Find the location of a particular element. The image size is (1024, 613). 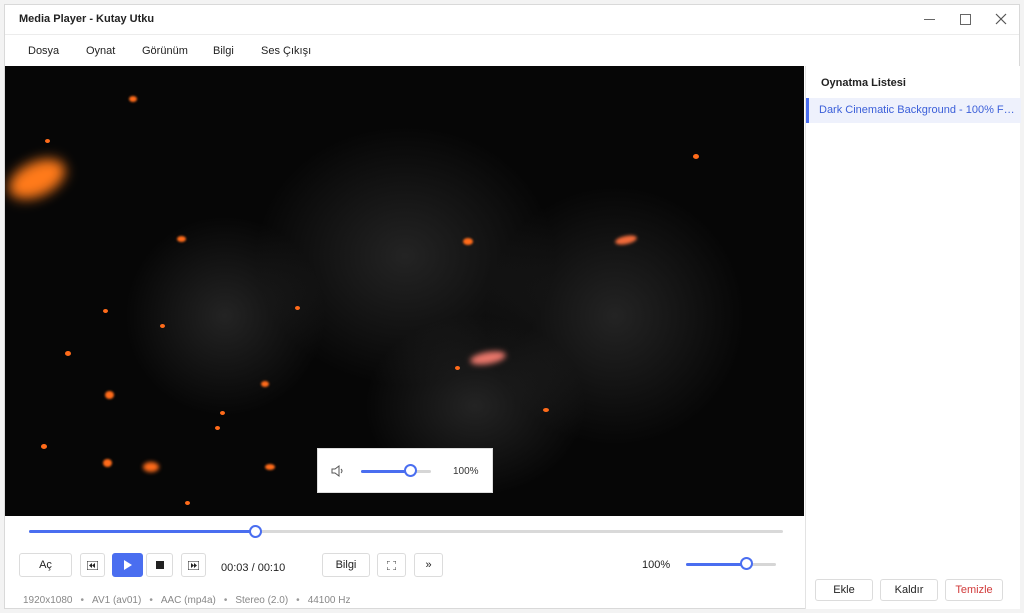

resolution-text: 1920x1080 is located at coordinates (48, 600).